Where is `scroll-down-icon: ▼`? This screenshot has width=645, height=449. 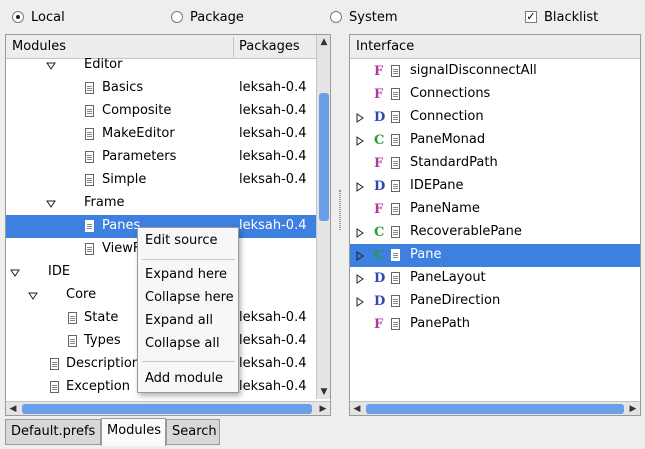
scroll-down-icon: ▼ is located at coordinates (323, 392).